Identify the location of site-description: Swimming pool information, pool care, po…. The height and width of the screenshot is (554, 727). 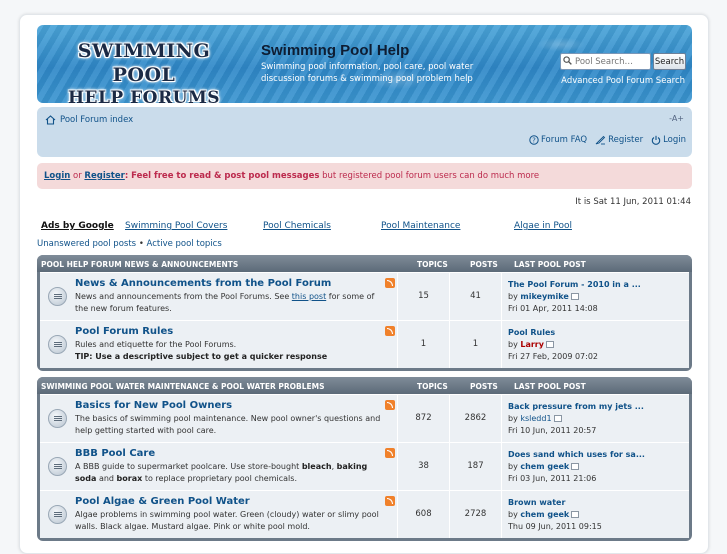
(367, 73).